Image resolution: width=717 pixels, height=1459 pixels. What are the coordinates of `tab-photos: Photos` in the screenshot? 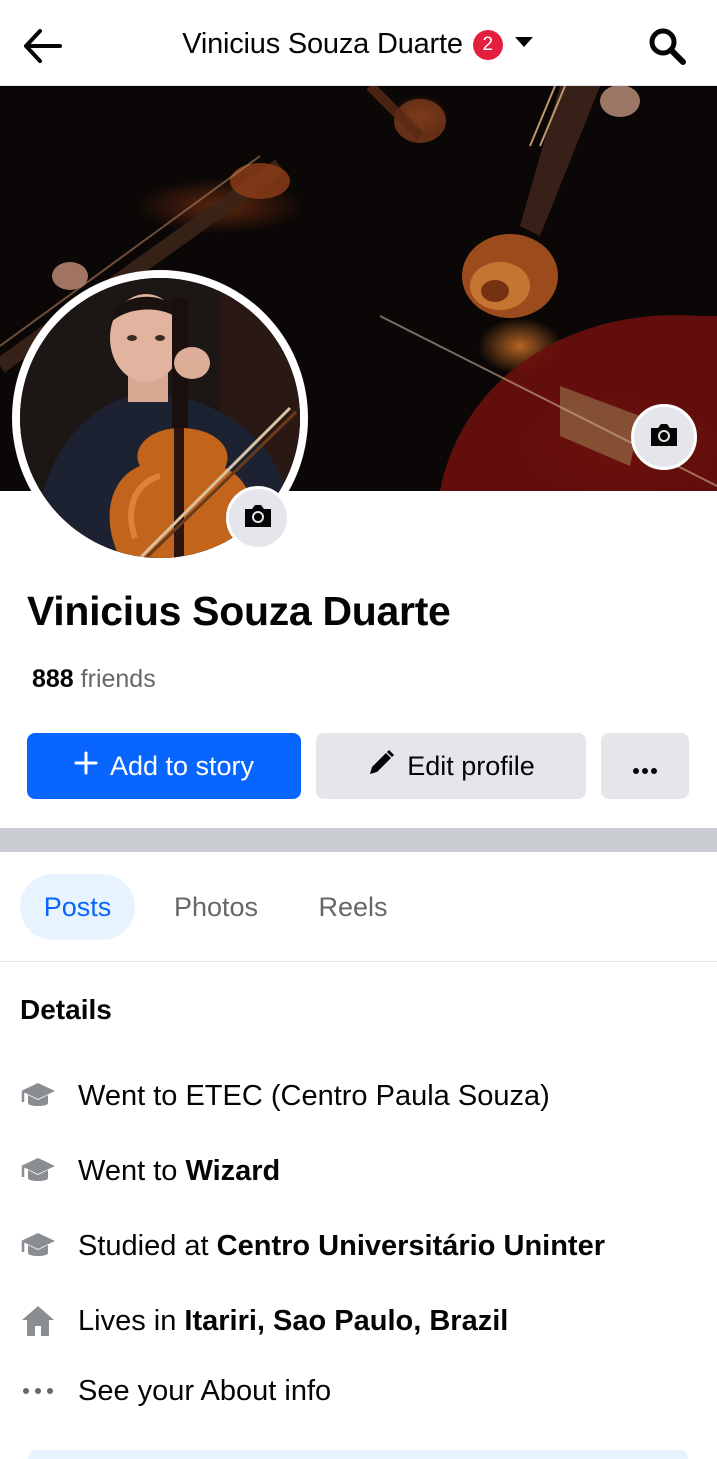 It's located at (216, 907).